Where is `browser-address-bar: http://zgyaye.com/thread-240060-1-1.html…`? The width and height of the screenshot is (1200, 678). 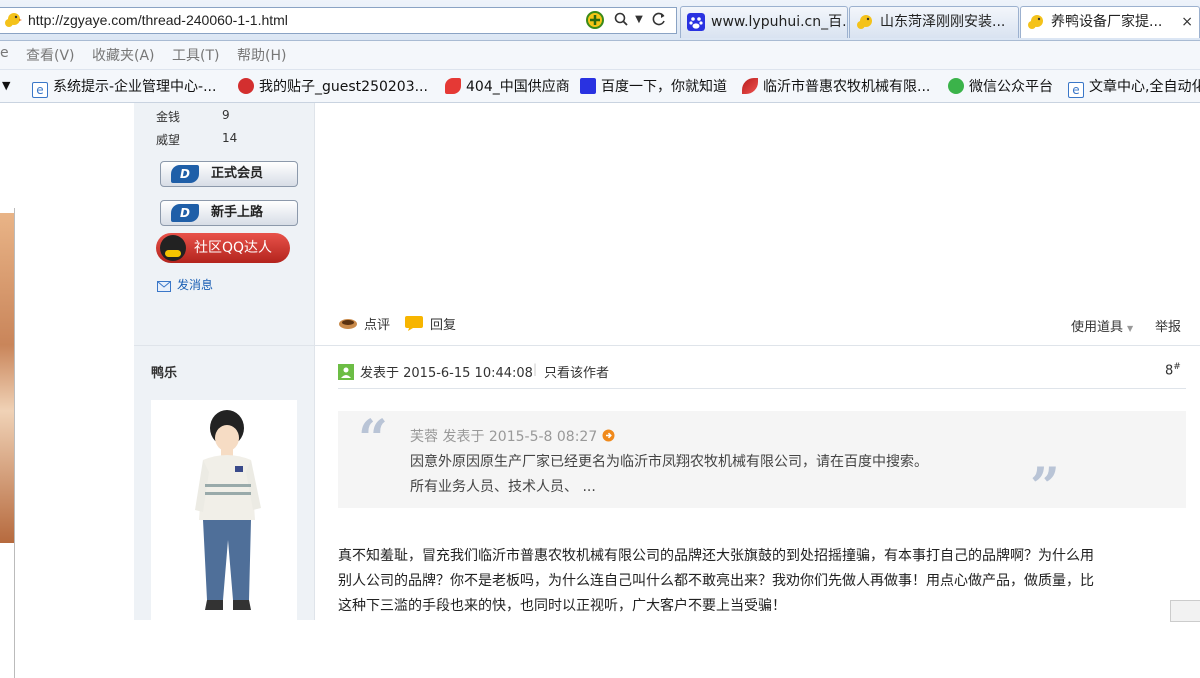 browser-address-bar: http://zgyaye.com/thread-240060-1-1.html… is located at coordinates (600, 20).